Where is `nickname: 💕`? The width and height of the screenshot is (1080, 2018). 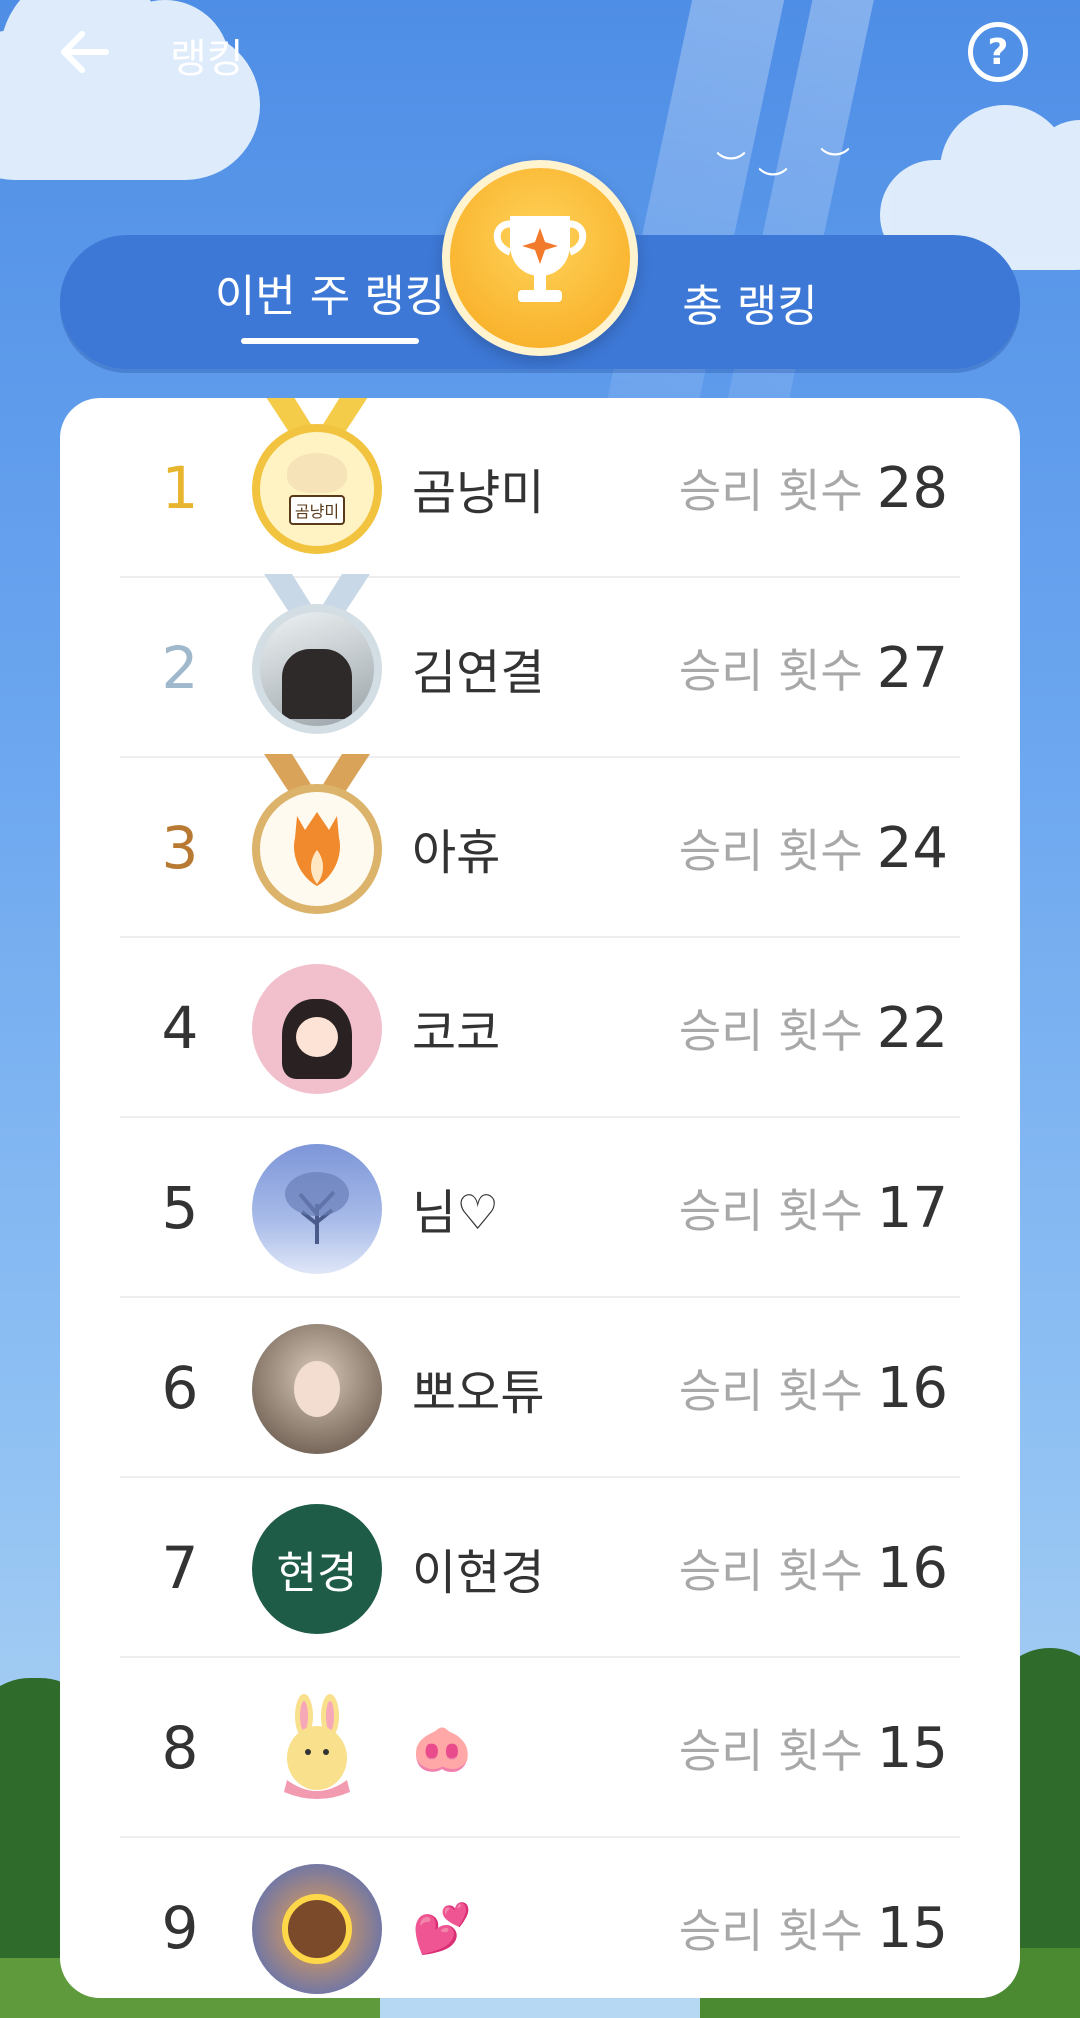 nickname: 💕 is located at coordinates (442, 1928).